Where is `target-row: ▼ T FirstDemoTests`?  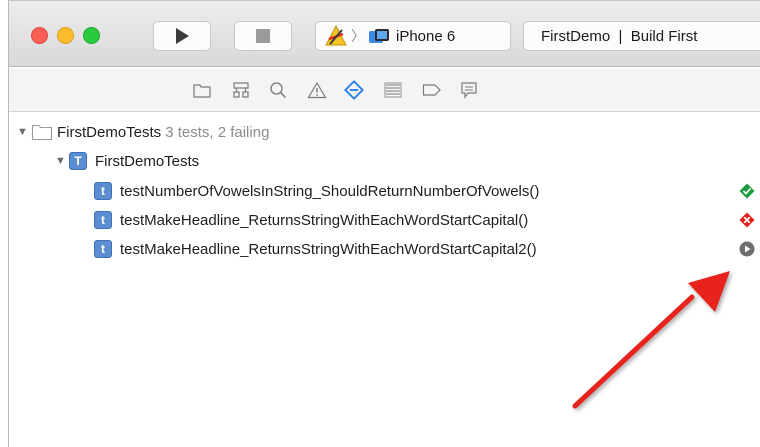
target-row: ▼ T FirstDemoTests is located at coordinates (127, 161).